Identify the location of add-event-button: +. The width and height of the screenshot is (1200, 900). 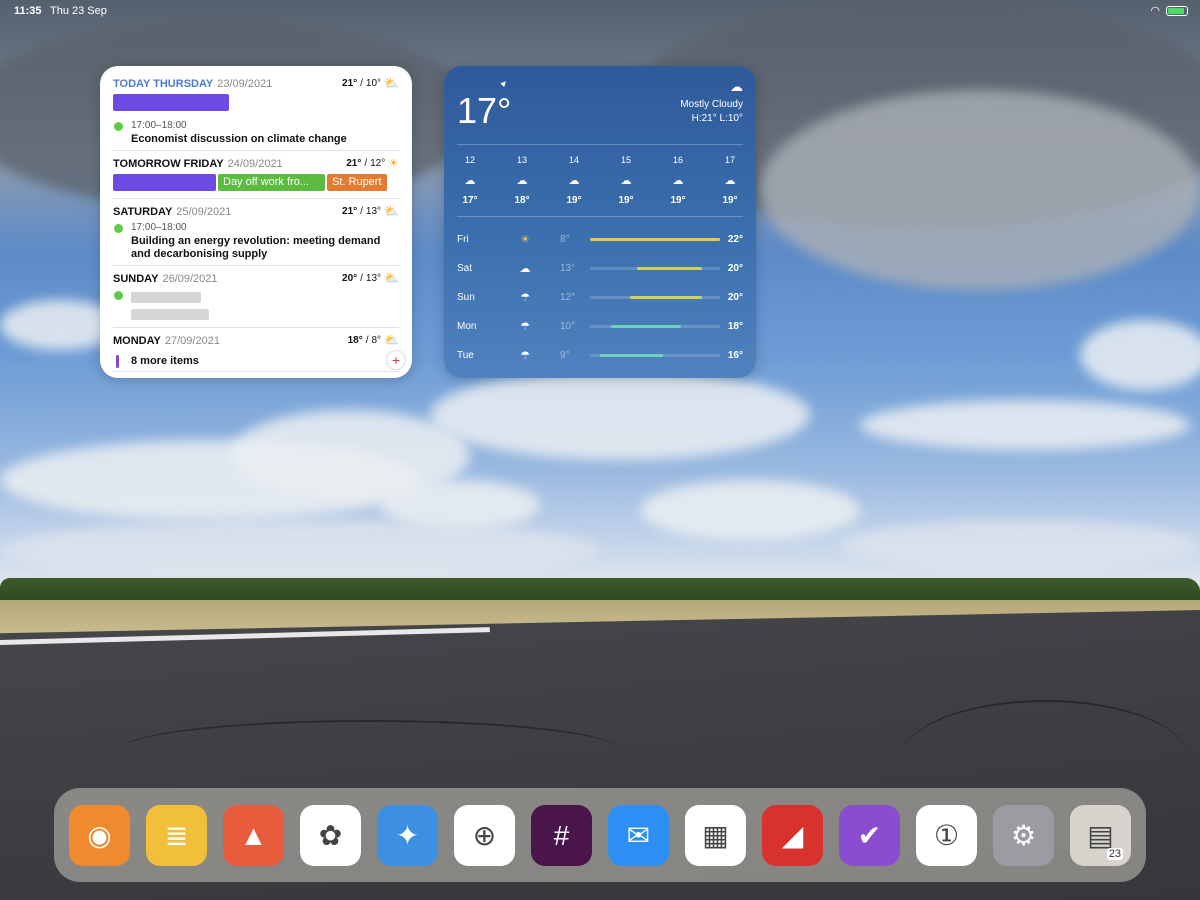
(396, 360).